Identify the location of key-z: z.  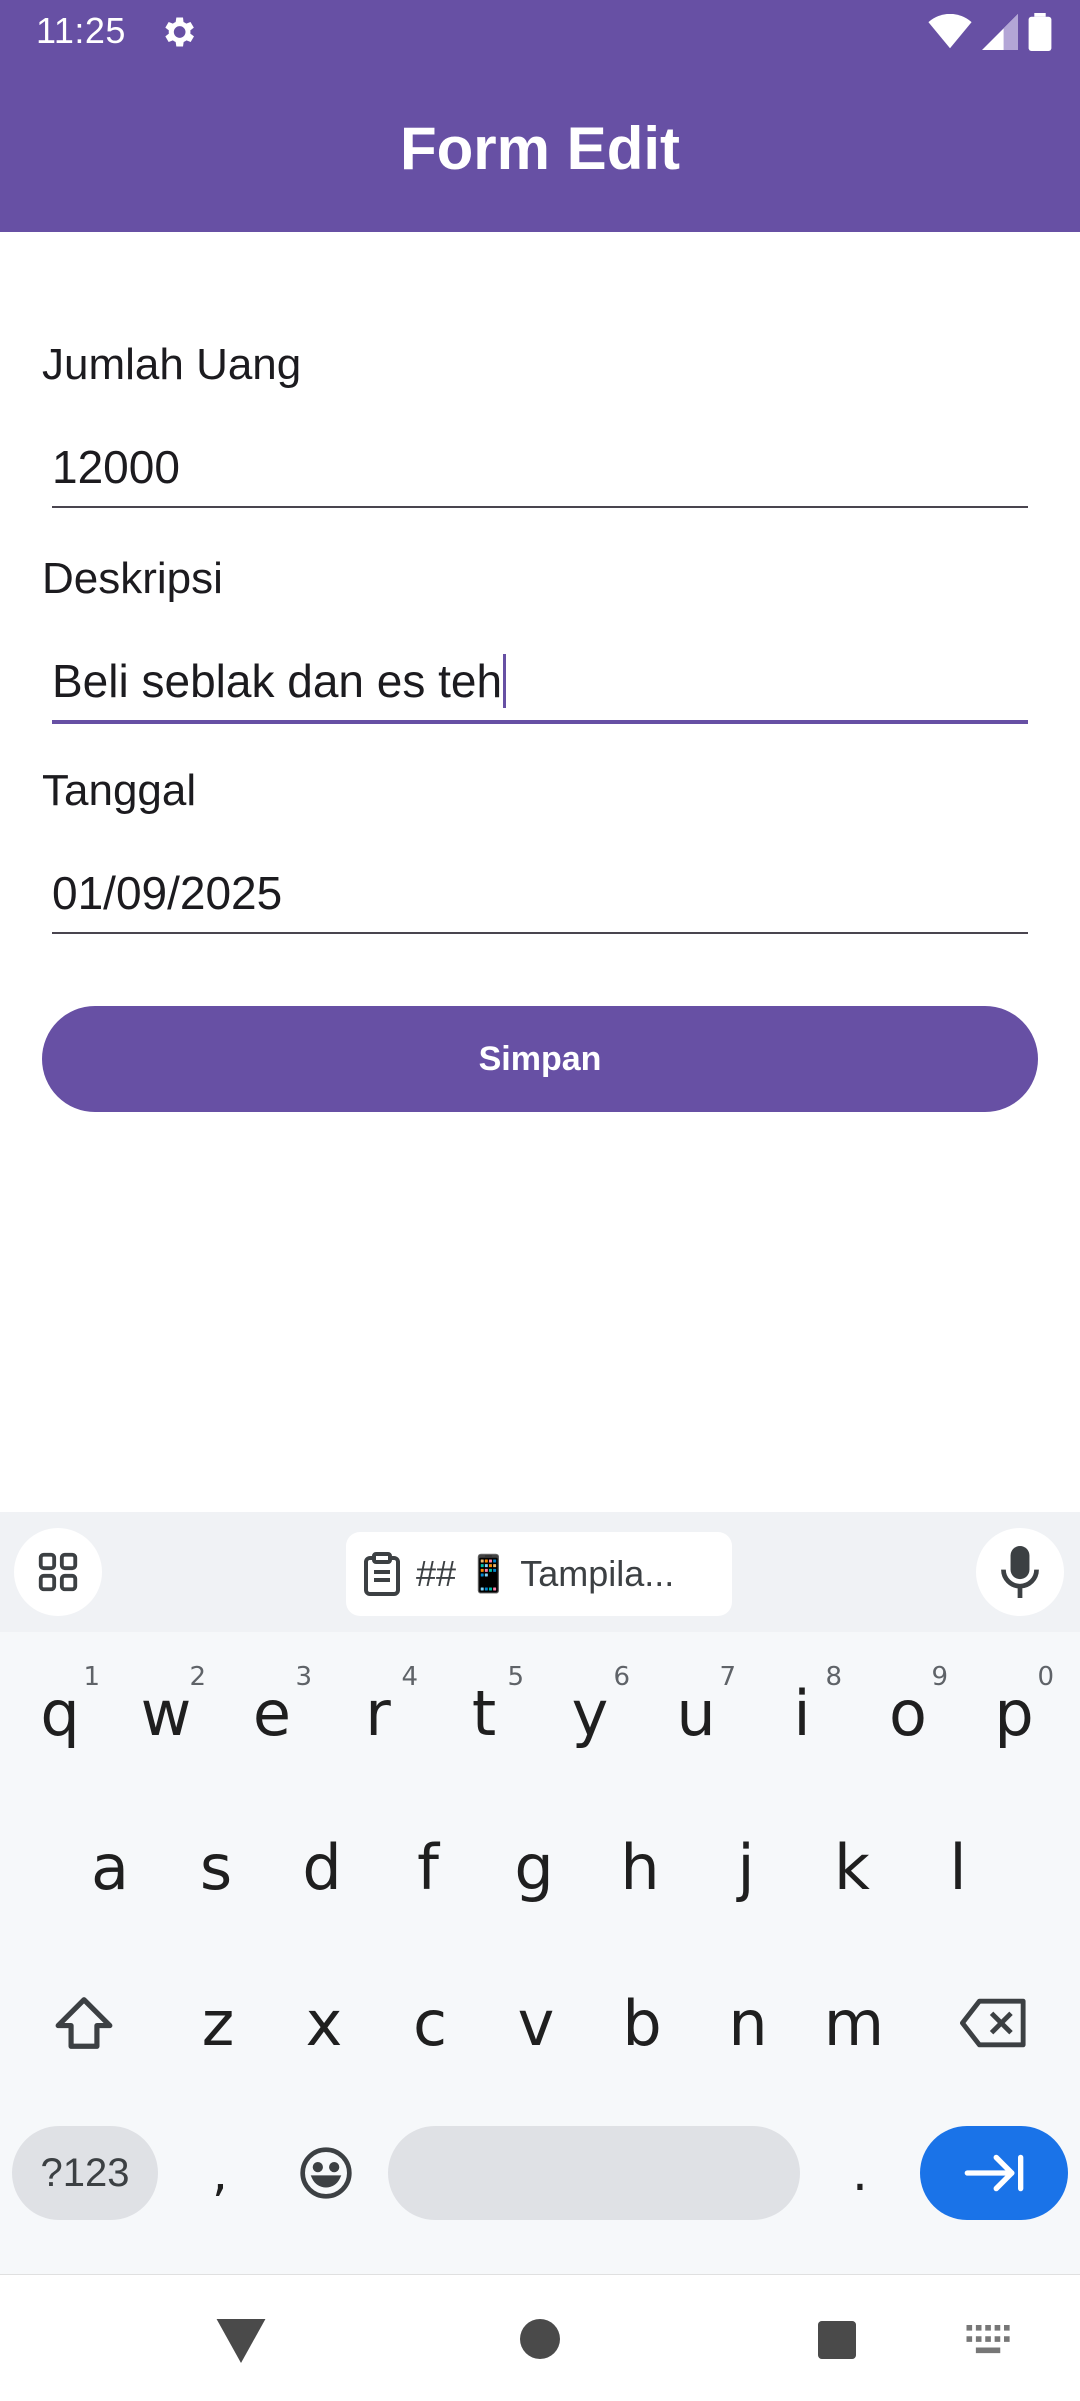
(218, 2023).